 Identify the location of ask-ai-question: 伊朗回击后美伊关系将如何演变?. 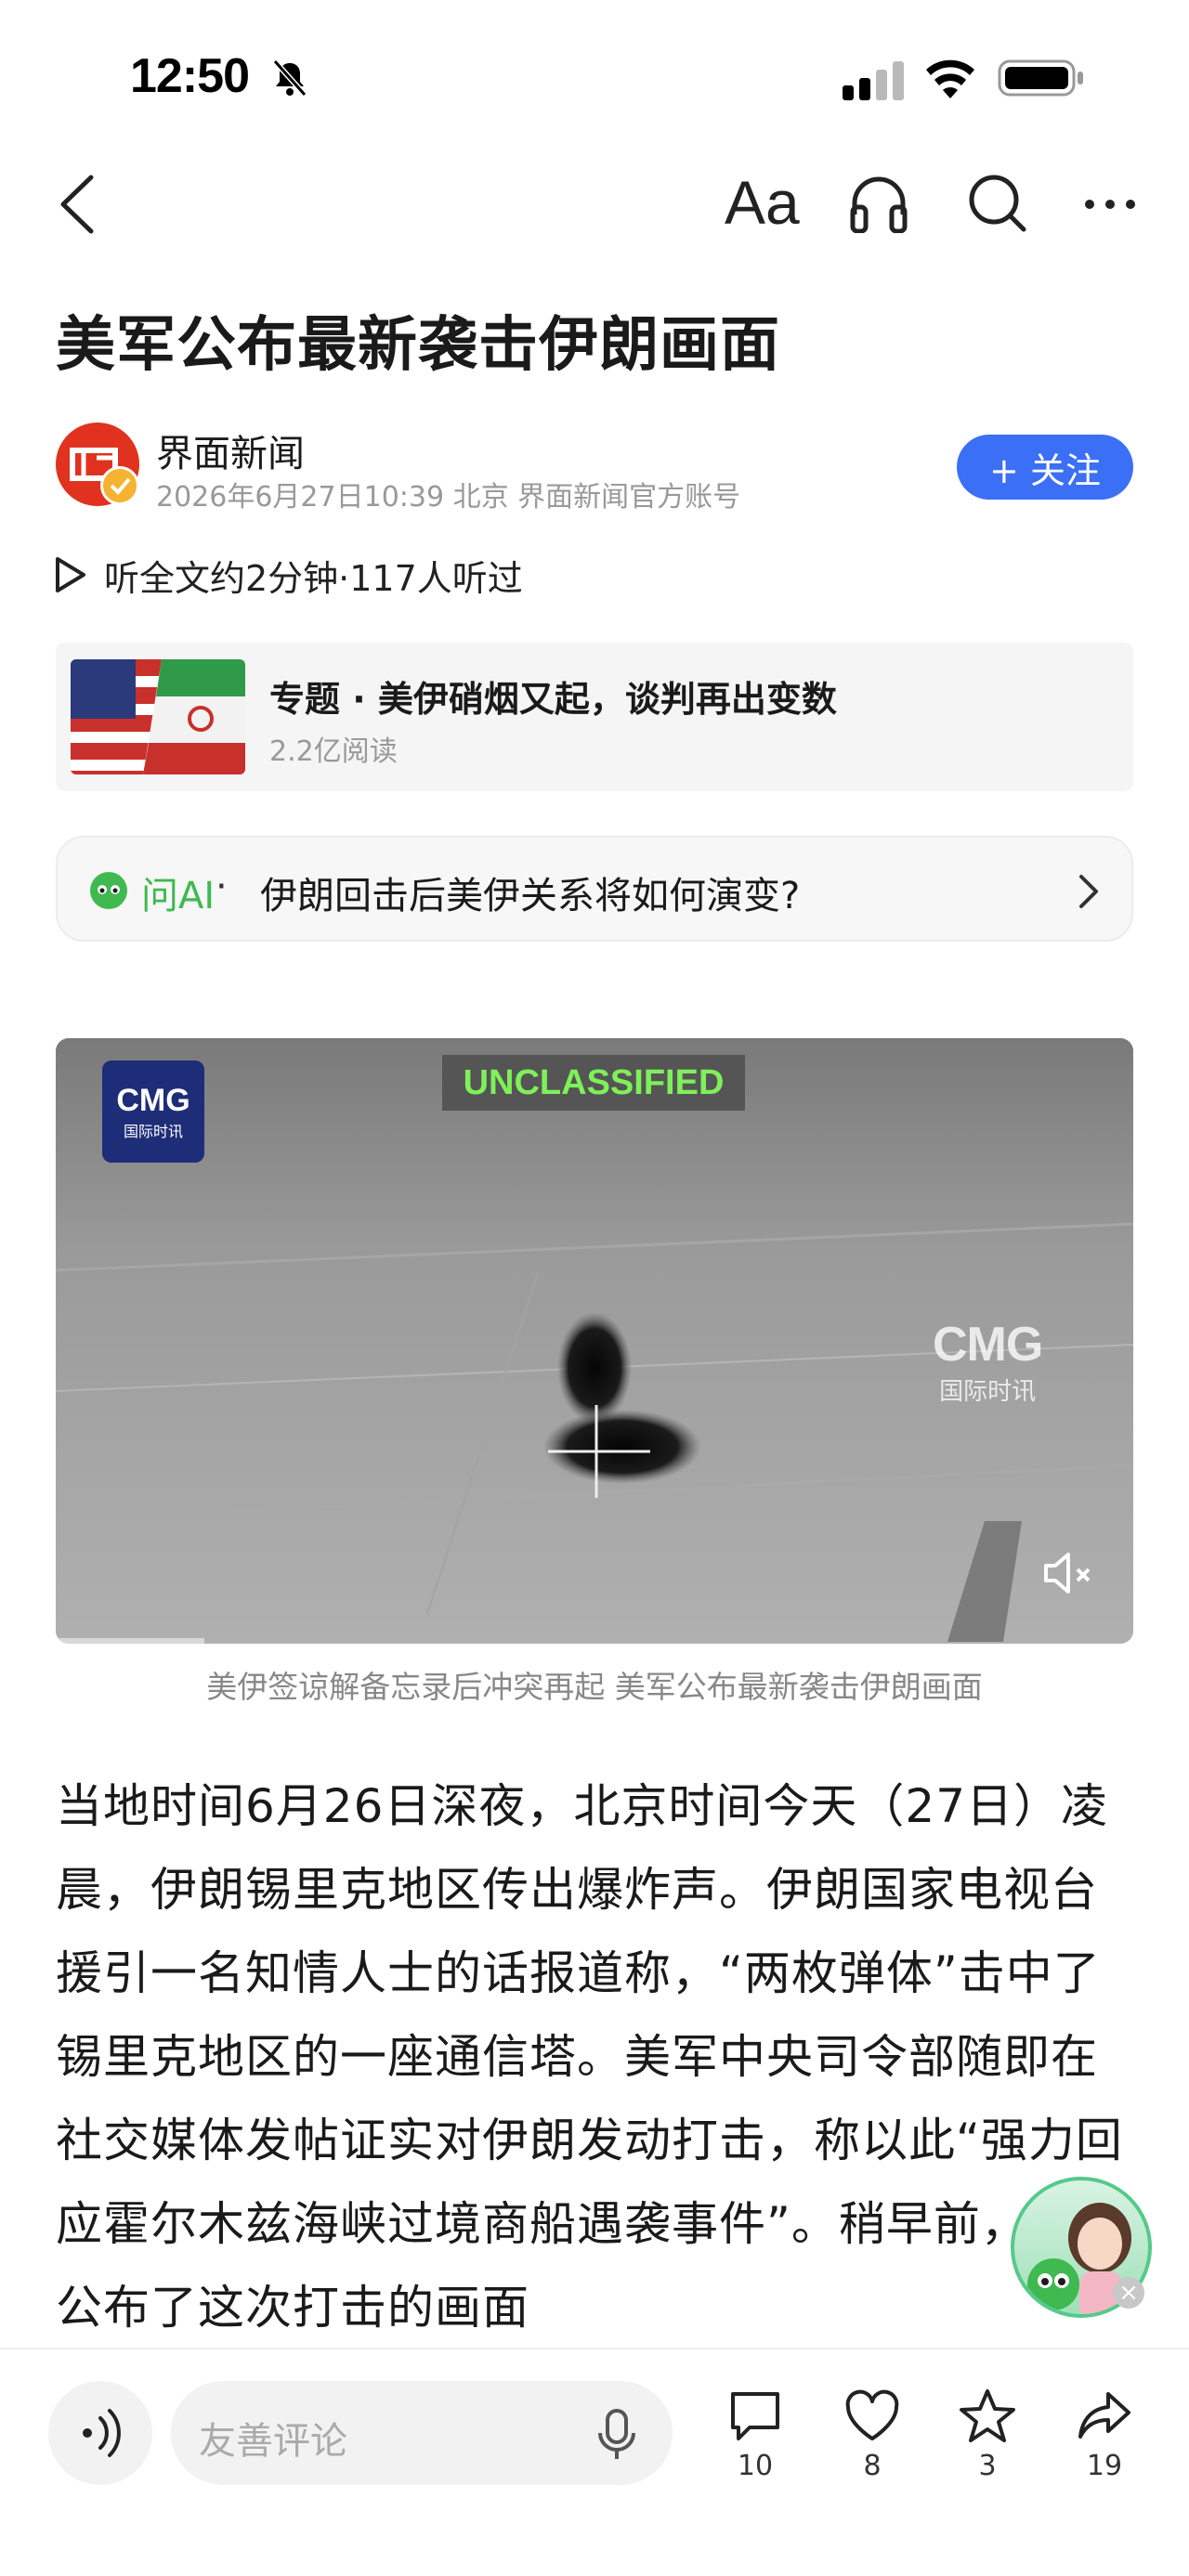
(531, 896).